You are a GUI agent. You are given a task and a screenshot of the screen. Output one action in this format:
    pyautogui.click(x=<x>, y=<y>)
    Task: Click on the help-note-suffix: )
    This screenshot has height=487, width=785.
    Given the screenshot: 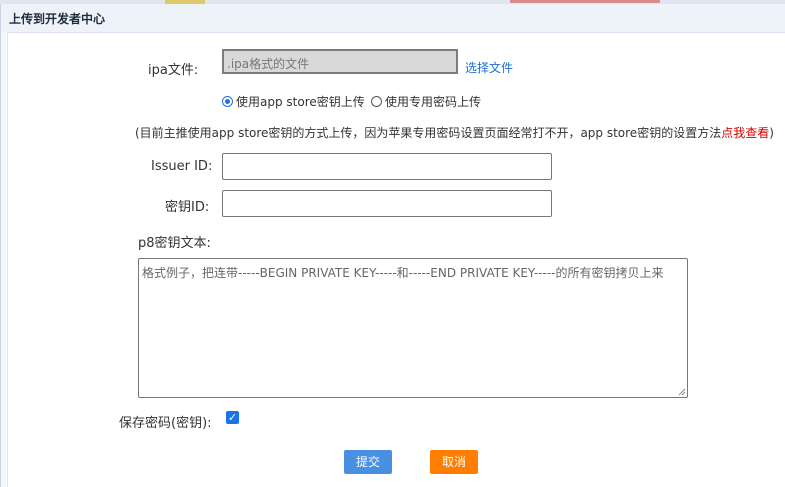 What is the action you would take?
    pyautogui.click(x=771, y=133)
    